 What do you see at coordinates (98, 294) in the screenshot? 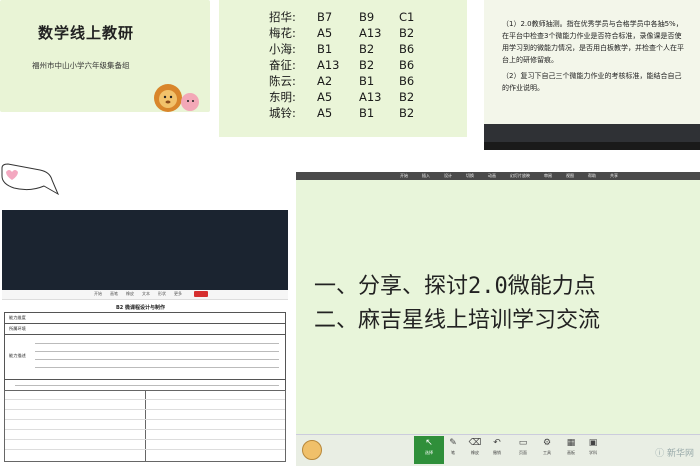
I see `tool-label: 开始` at bounding box center [98, 294].